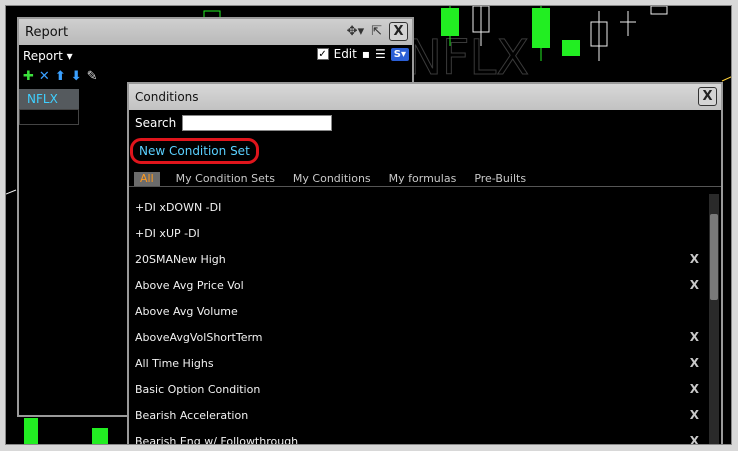  Describe the element at coordinates (707, 96) in the screenshot. I see `conditions-close-button: X` at that location.